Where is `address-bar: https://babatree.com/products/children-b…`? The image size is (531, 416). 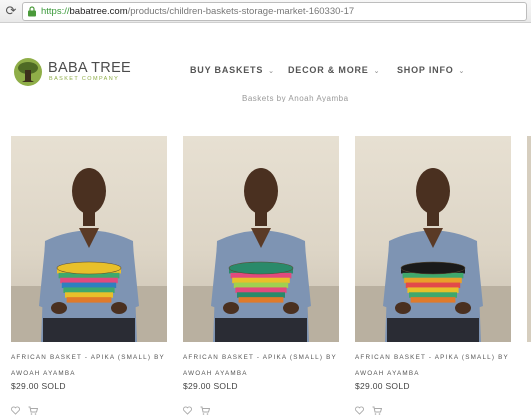 address-bar: https://babatree.com/products/children-b… is located at coordinates (274, 11).